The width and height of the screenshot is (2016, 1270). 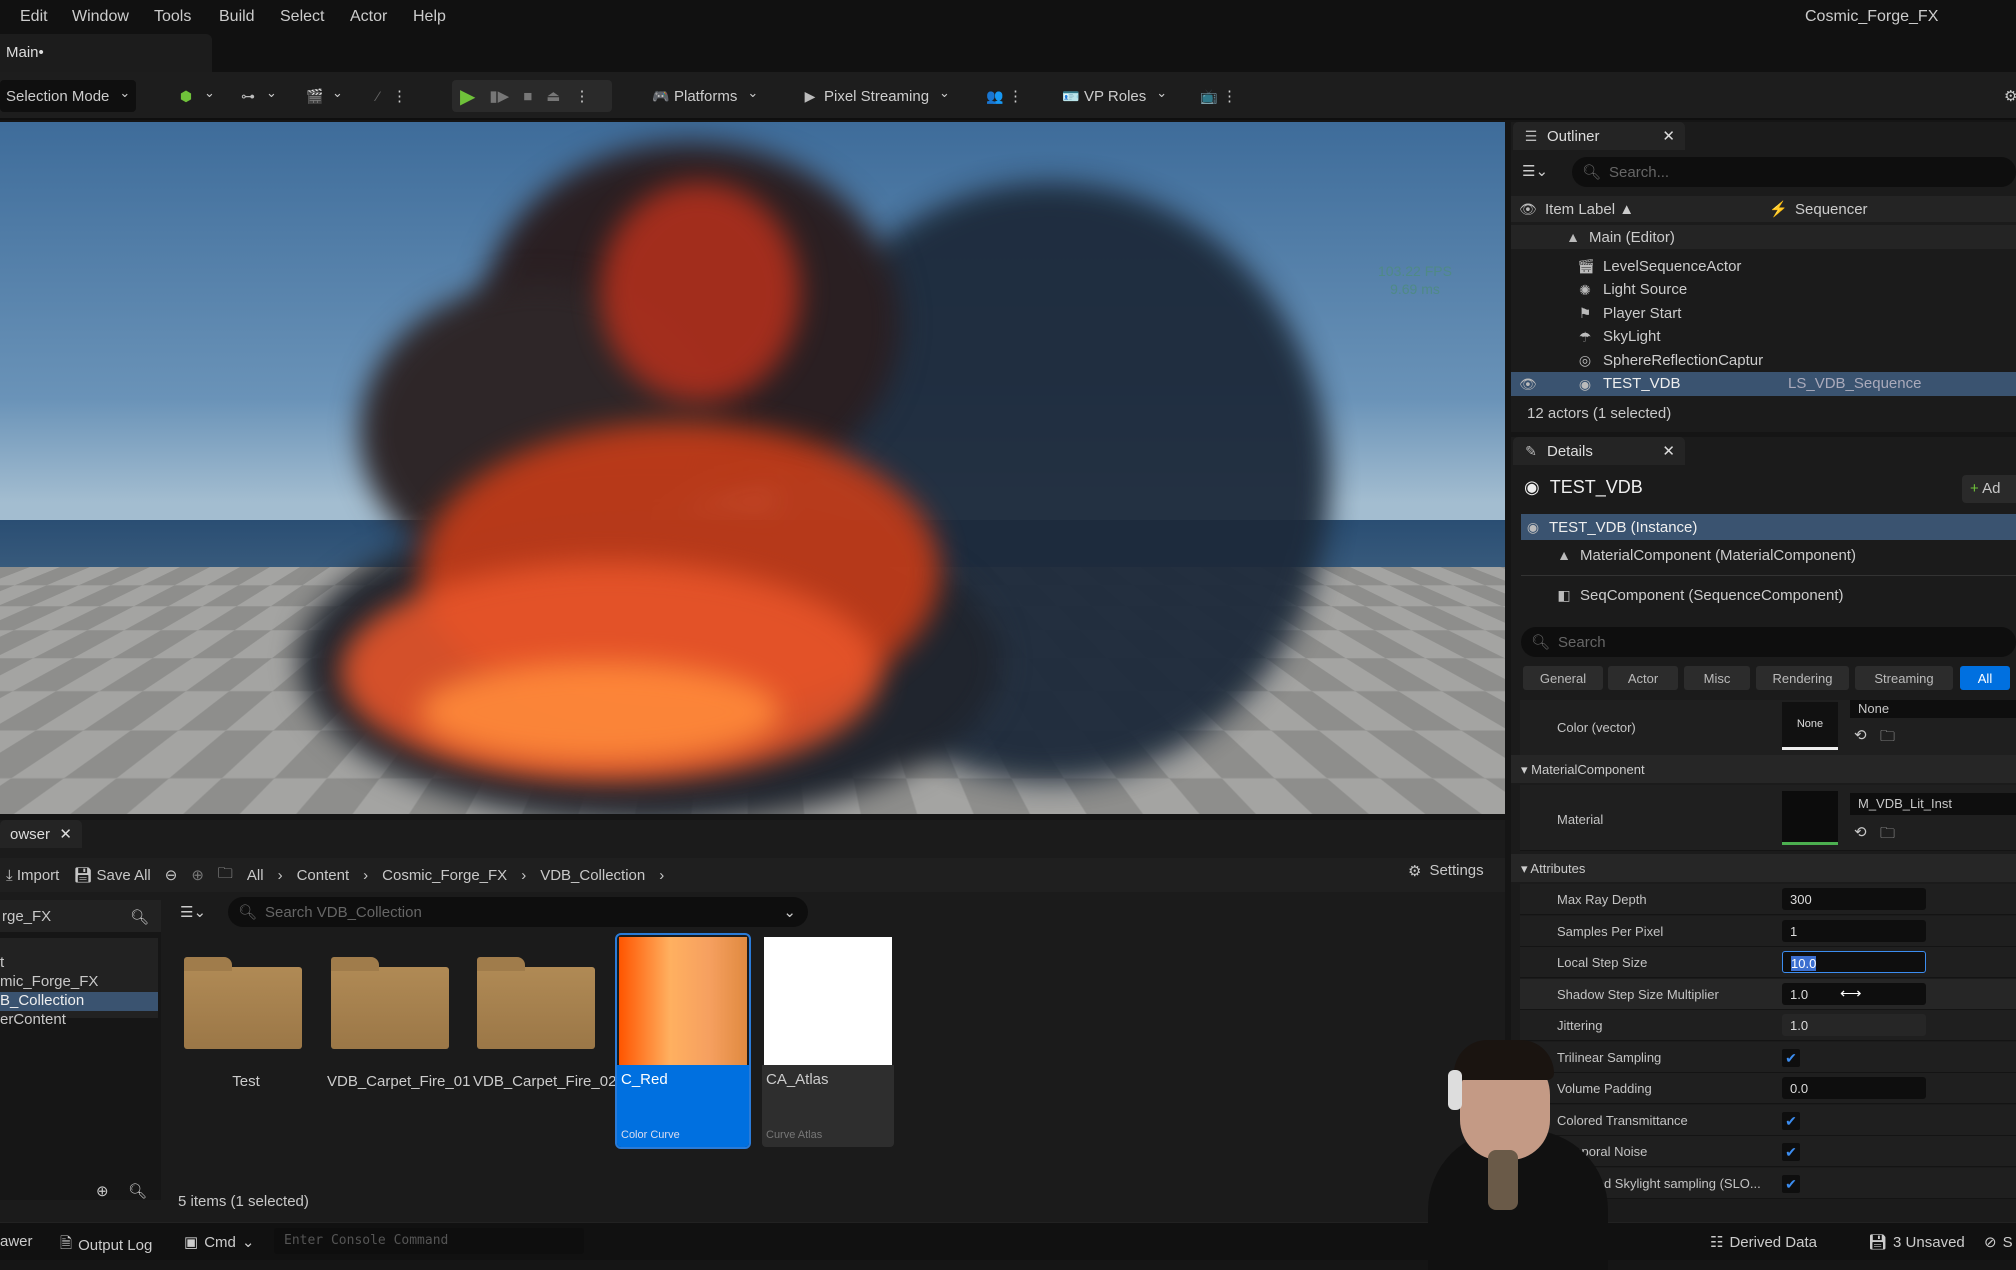 I want to click on source-control-button: ⊘ S, so click(x=1998, y=1242).